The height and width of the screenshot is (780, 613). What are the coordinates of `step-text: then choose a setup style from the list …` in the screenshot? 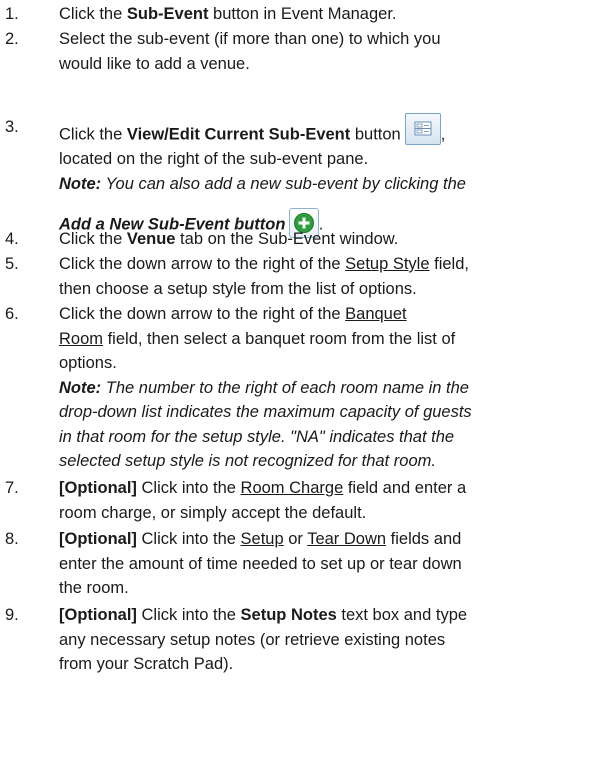 It's located at (238, 288).